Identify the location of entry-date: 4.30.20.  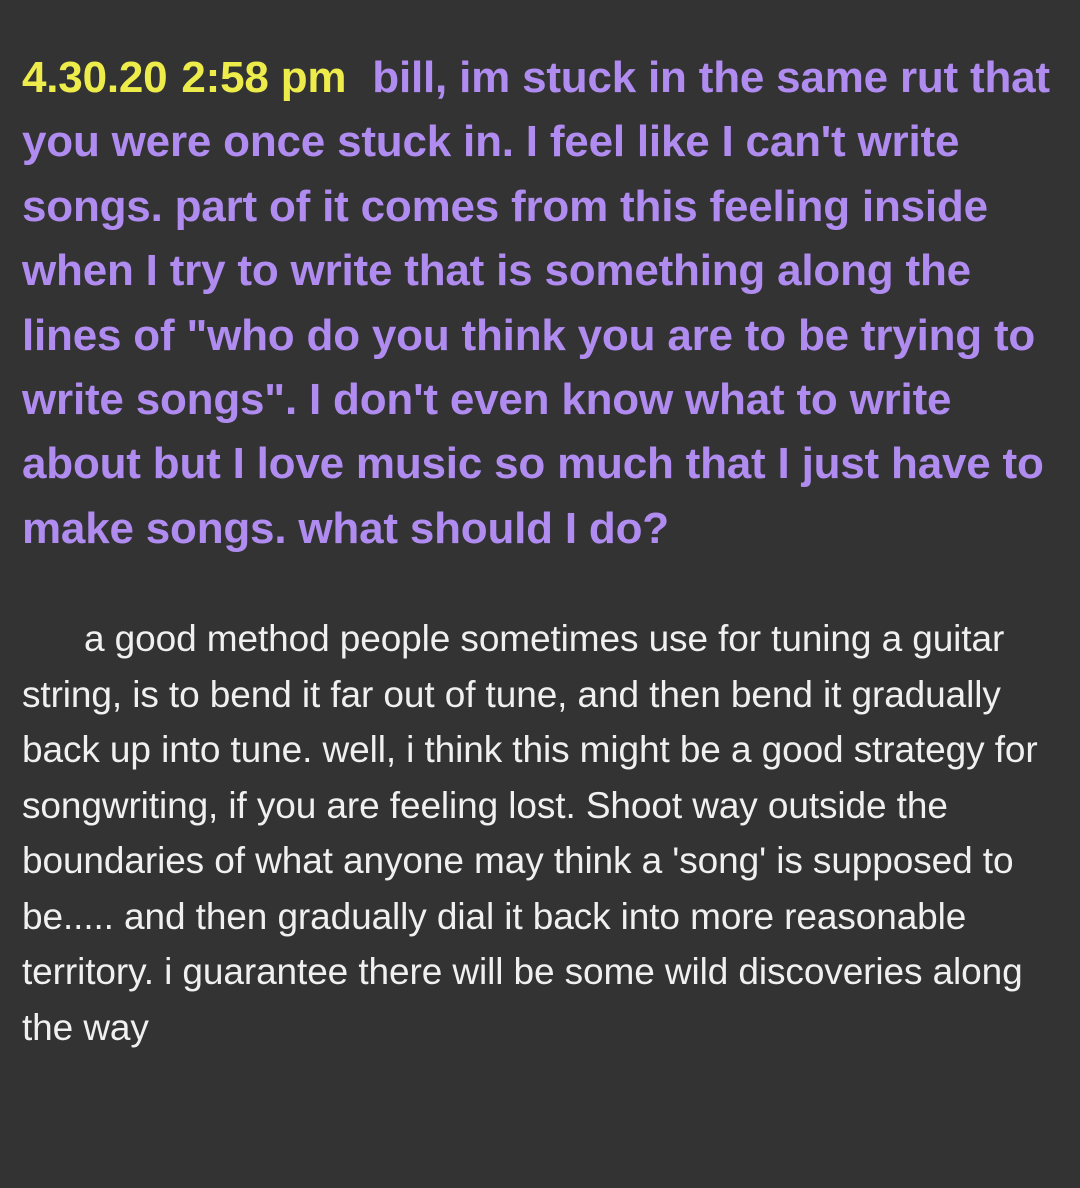
(95, 77).